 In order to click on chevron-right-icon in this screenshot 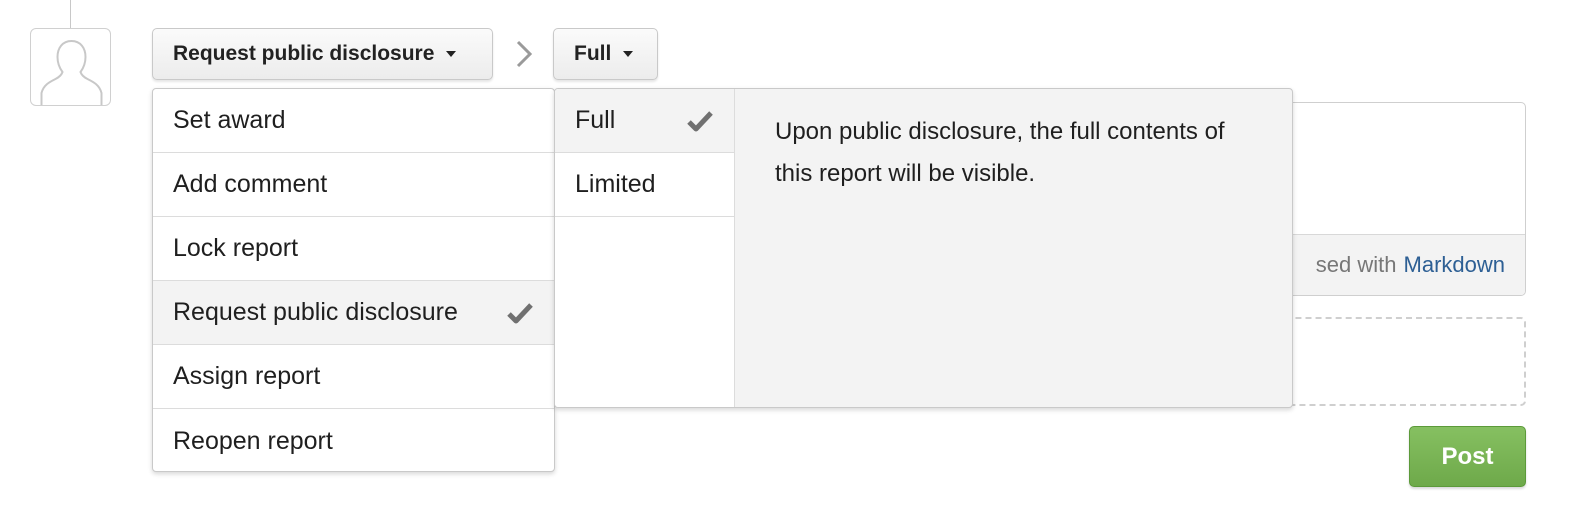, I will do `click(524, 54)`.